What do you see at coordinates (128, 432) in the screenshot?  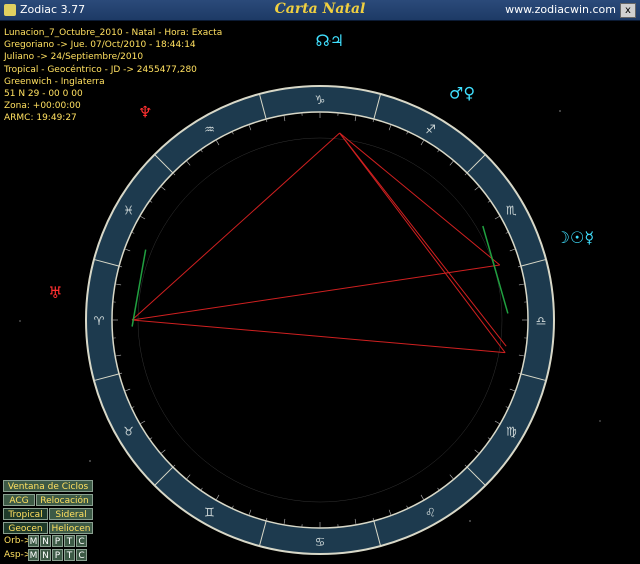 I see `sign-glyph-taurus: ♉` at bounding box center [128, 432].